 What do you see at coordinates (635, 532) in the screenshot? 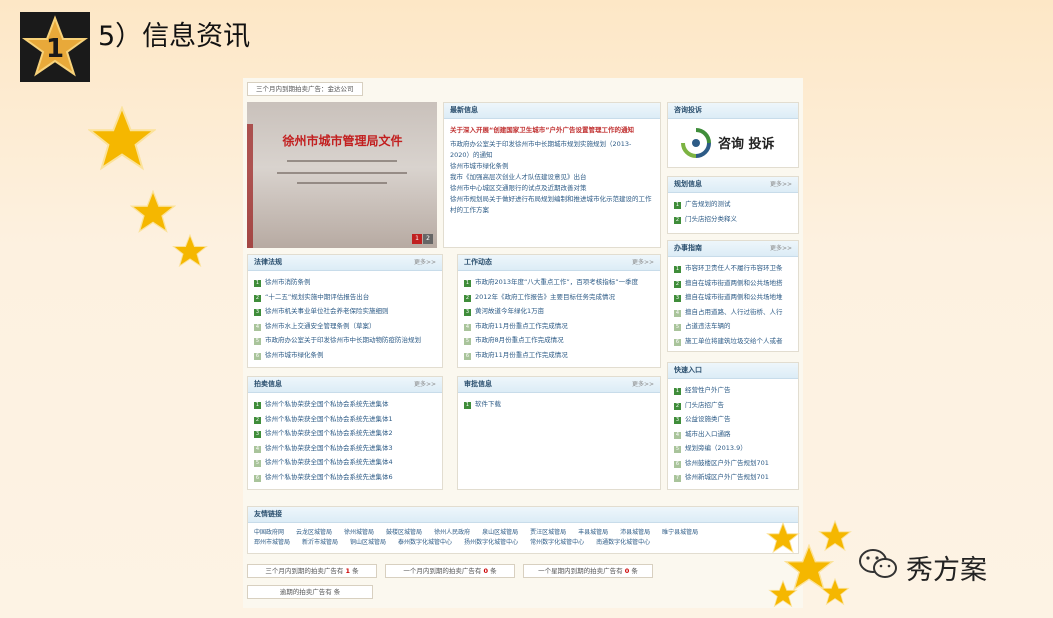
I see `friend-link: 沛县城管局` at bounding box center [635, 532].